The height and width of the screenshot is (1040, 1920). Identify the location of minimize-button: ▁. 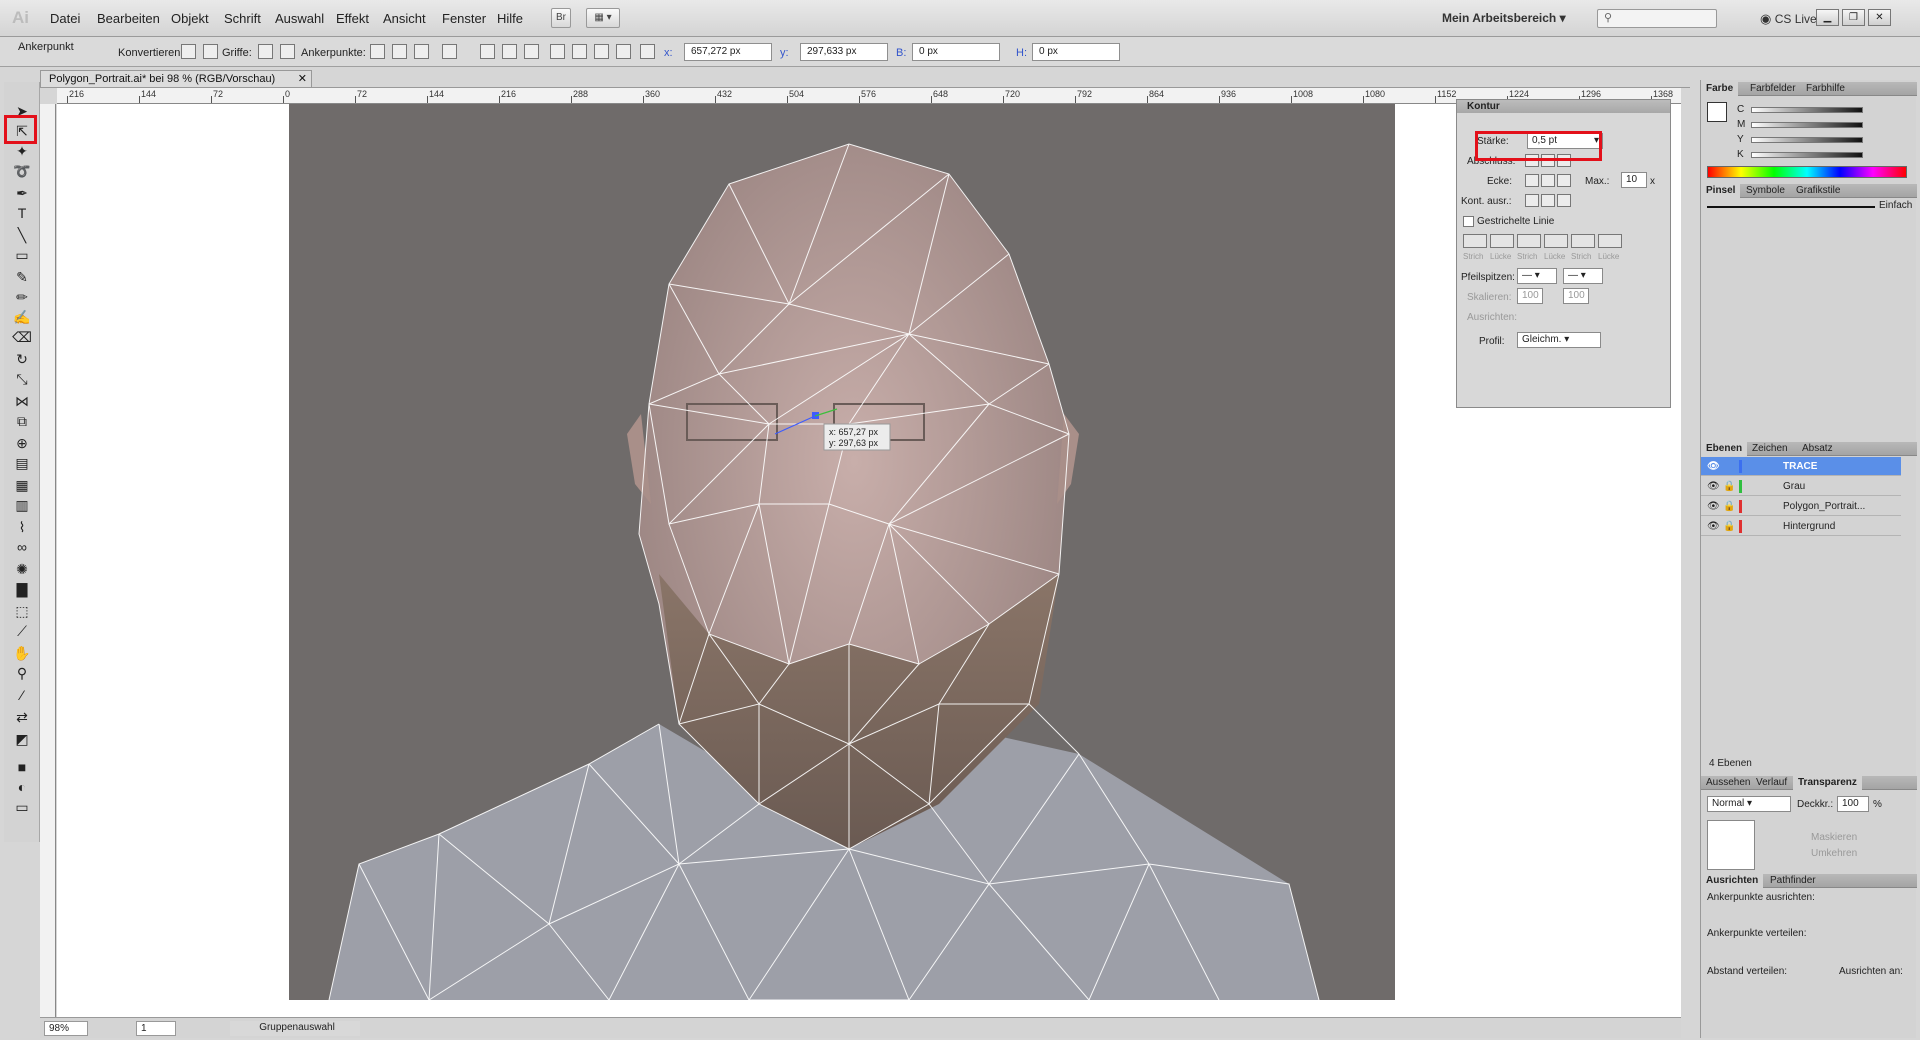
(1827, 17).